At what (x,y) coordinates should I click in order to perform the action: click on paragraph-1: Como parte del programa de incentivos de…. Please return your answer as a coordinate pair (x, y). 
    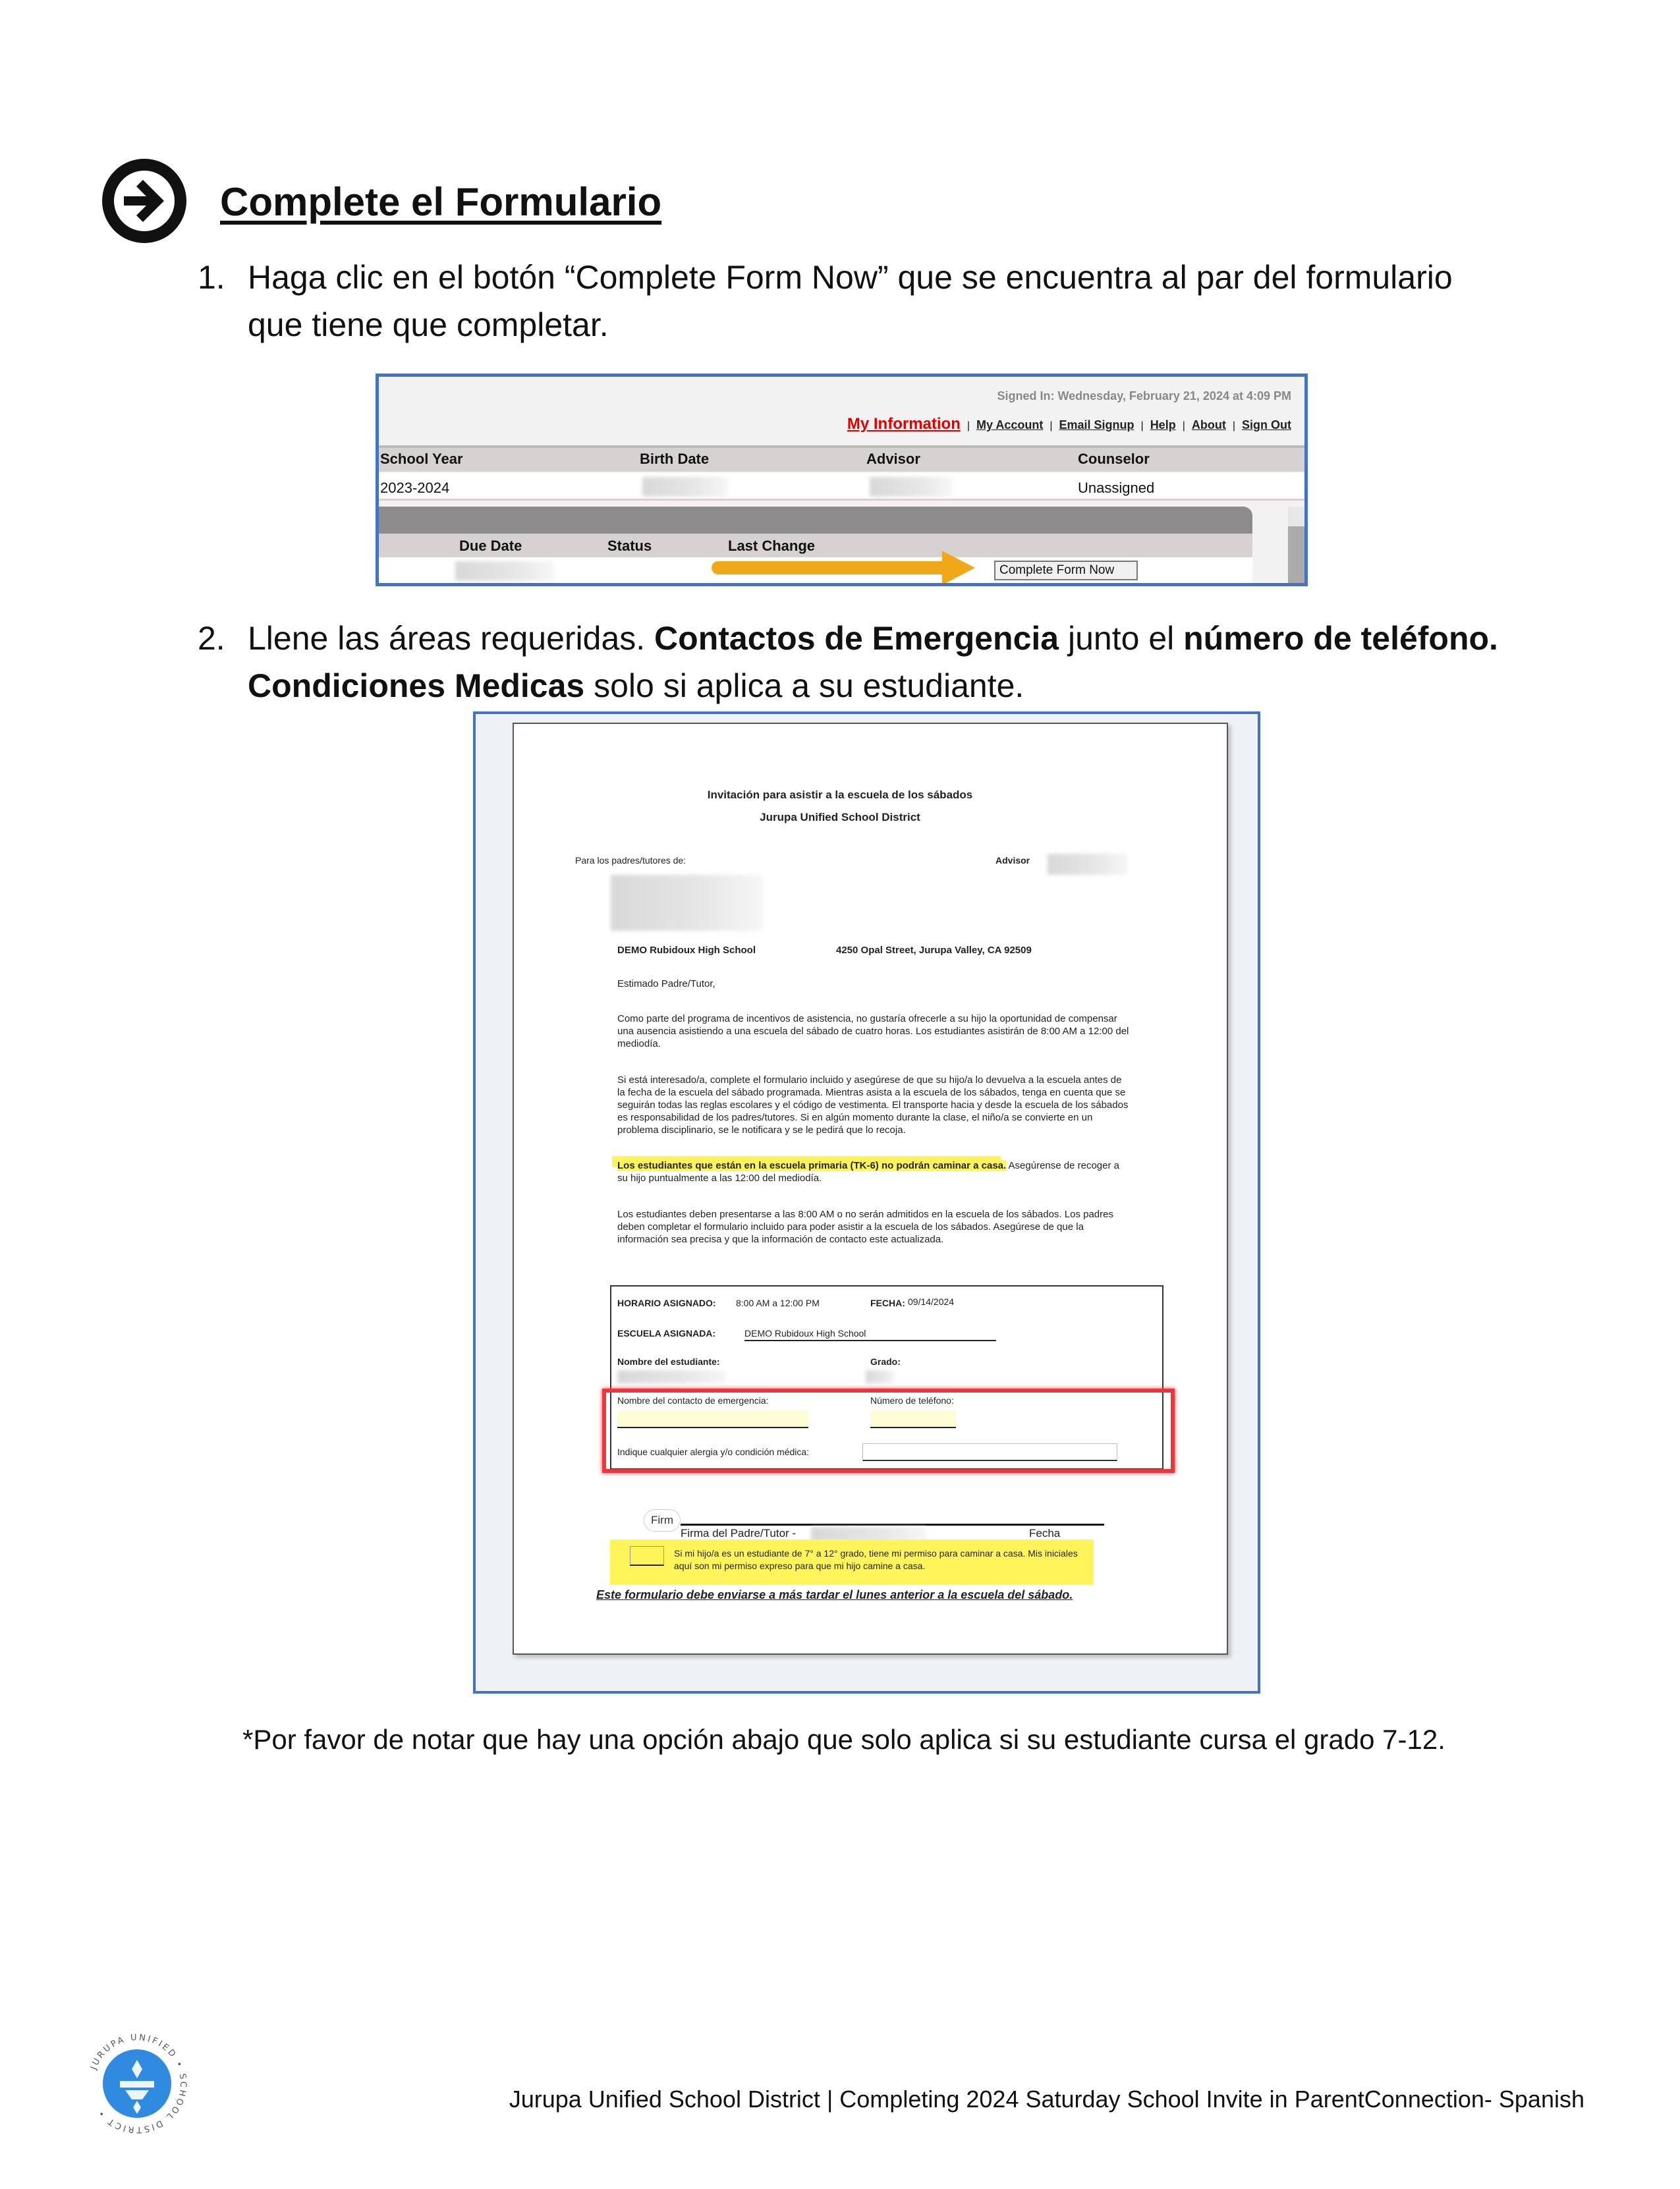
    Looking at the image, I should click on (873, 1031).